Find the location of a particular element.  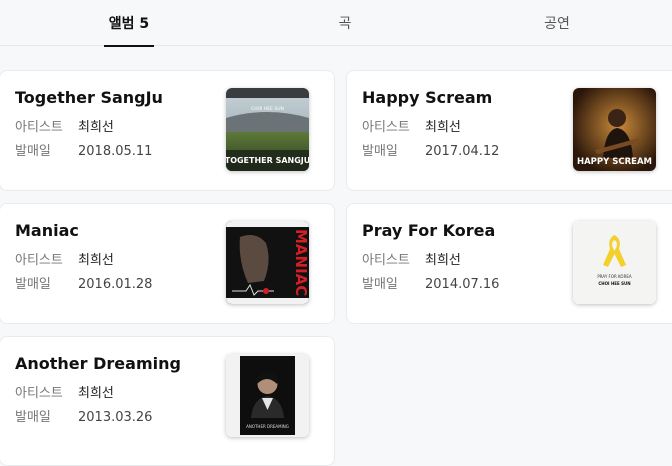

album-title: Together SangJu is located at coordinates (89, 97).